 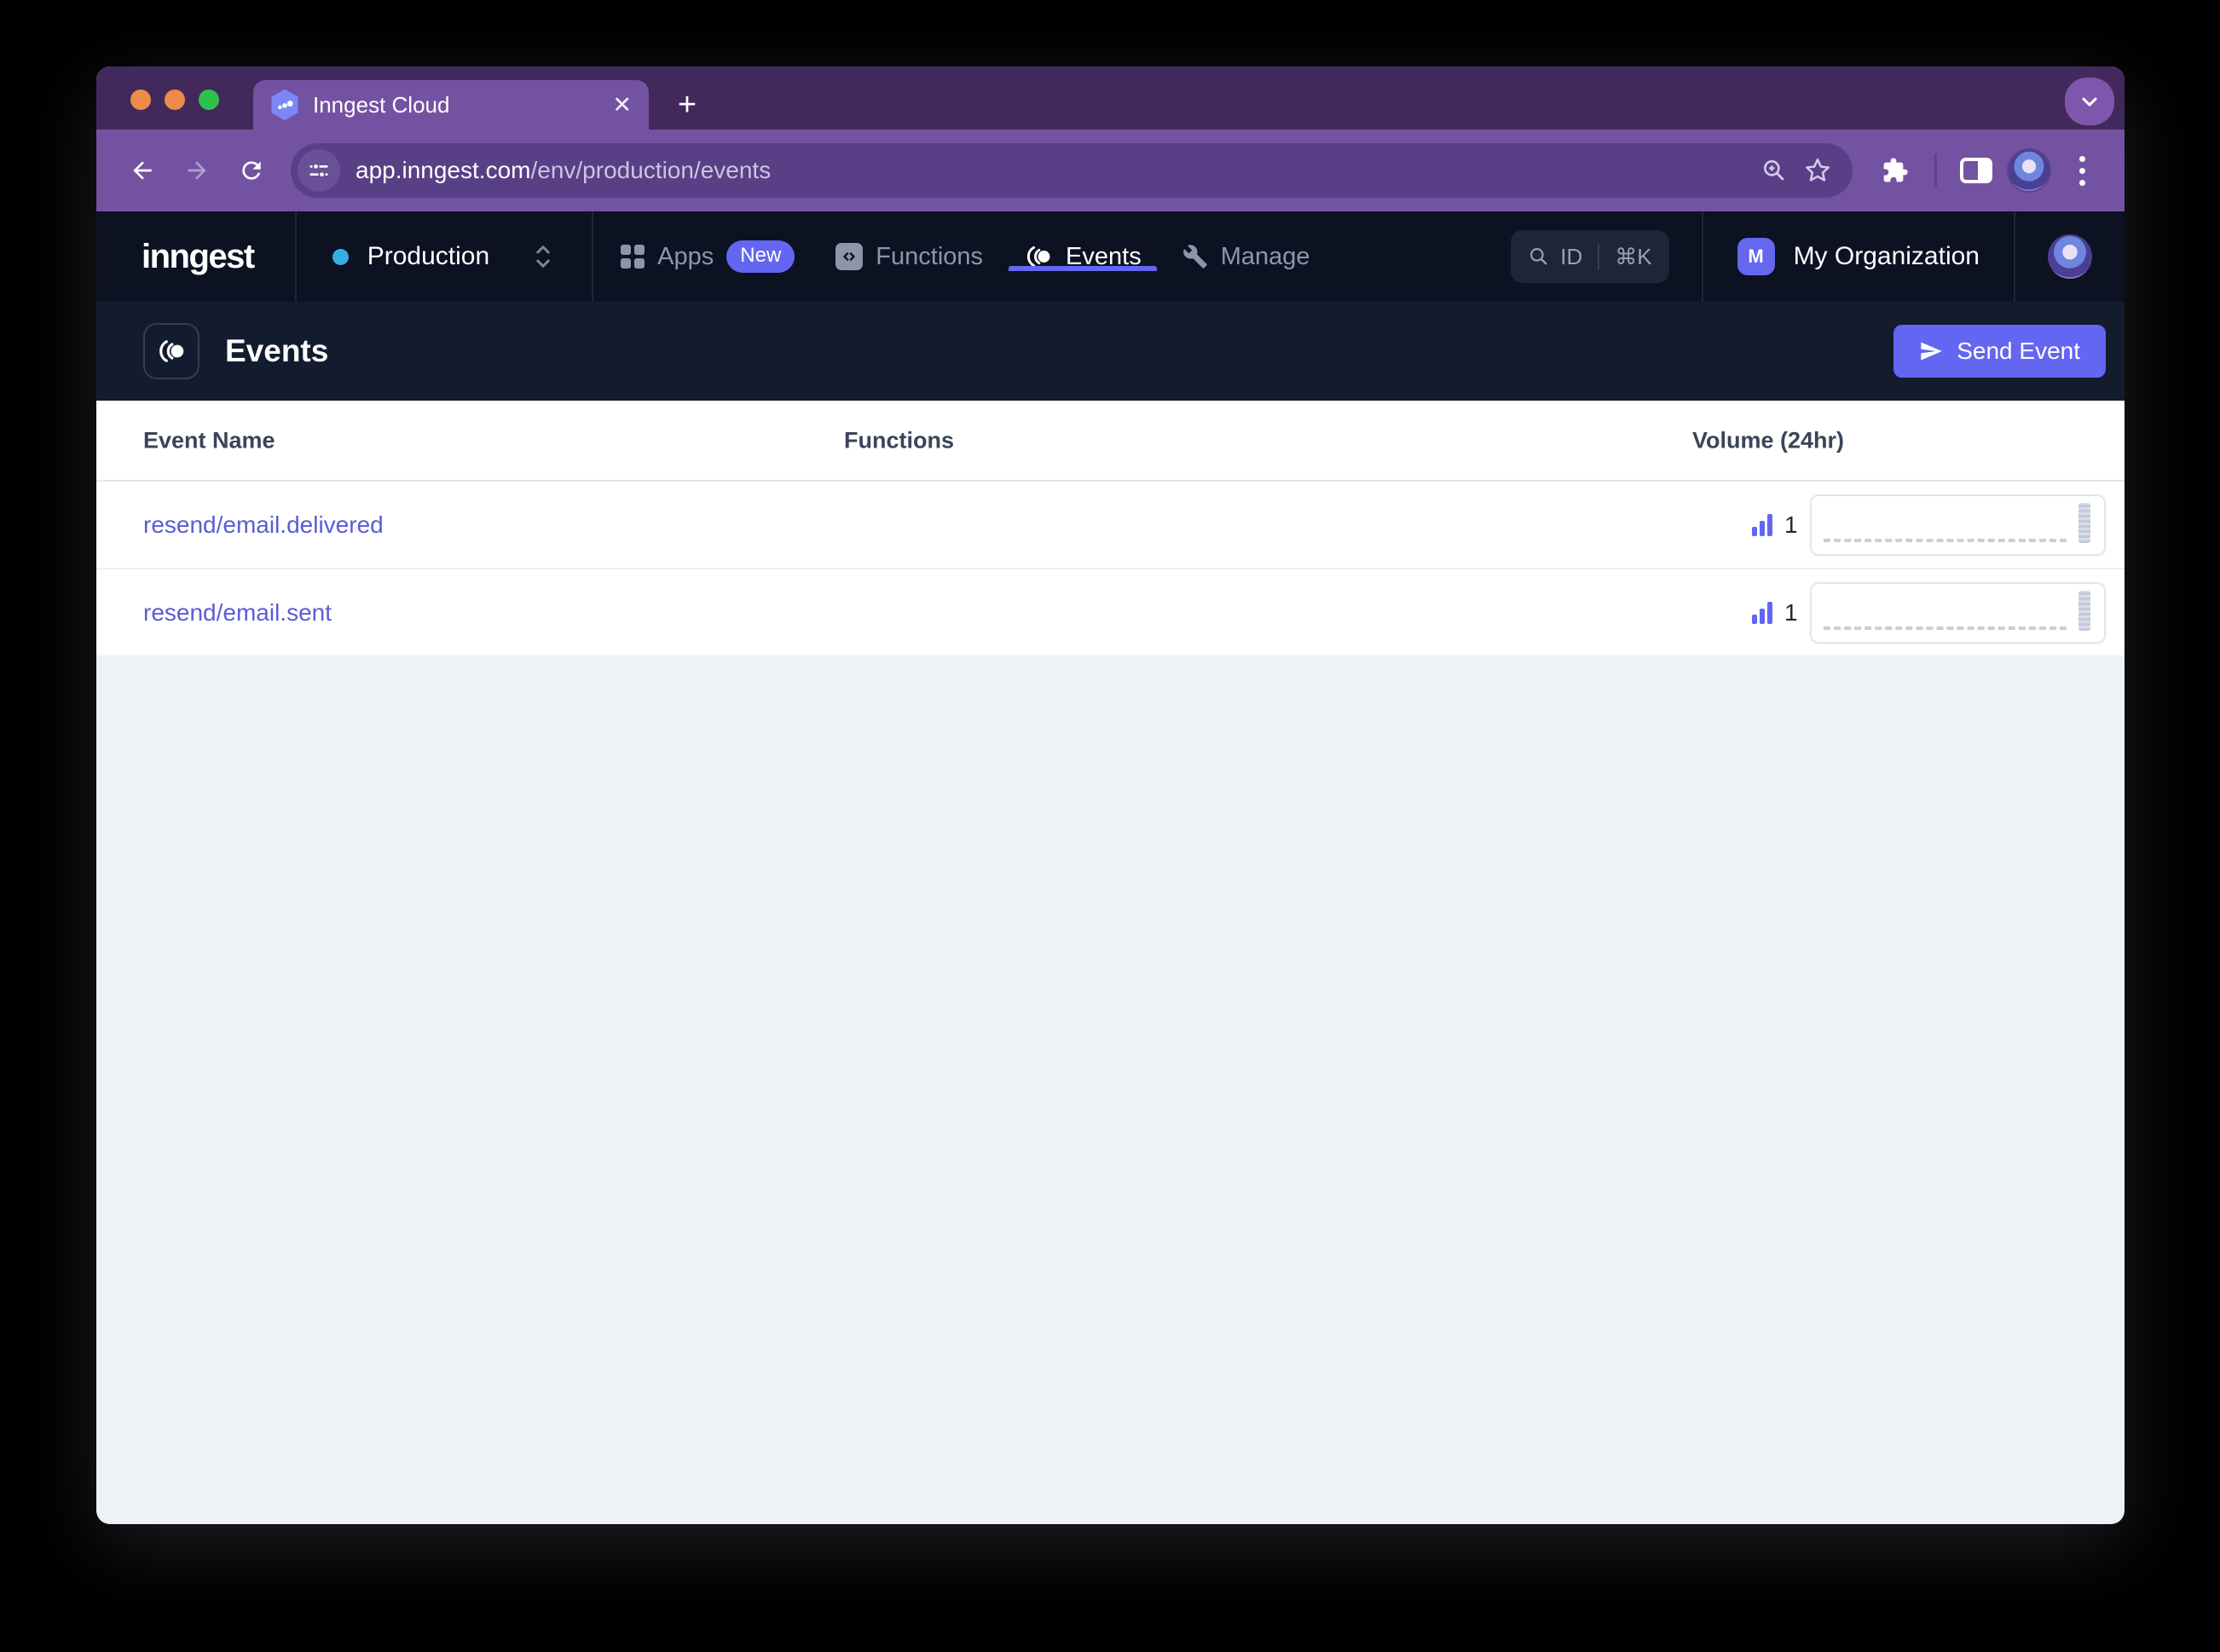 What do you see at coordinates (1110, 98) in the screenshot?
I see `tab-strip: Inngest Cloud ✕ +` at bounding box center [1110, 98].